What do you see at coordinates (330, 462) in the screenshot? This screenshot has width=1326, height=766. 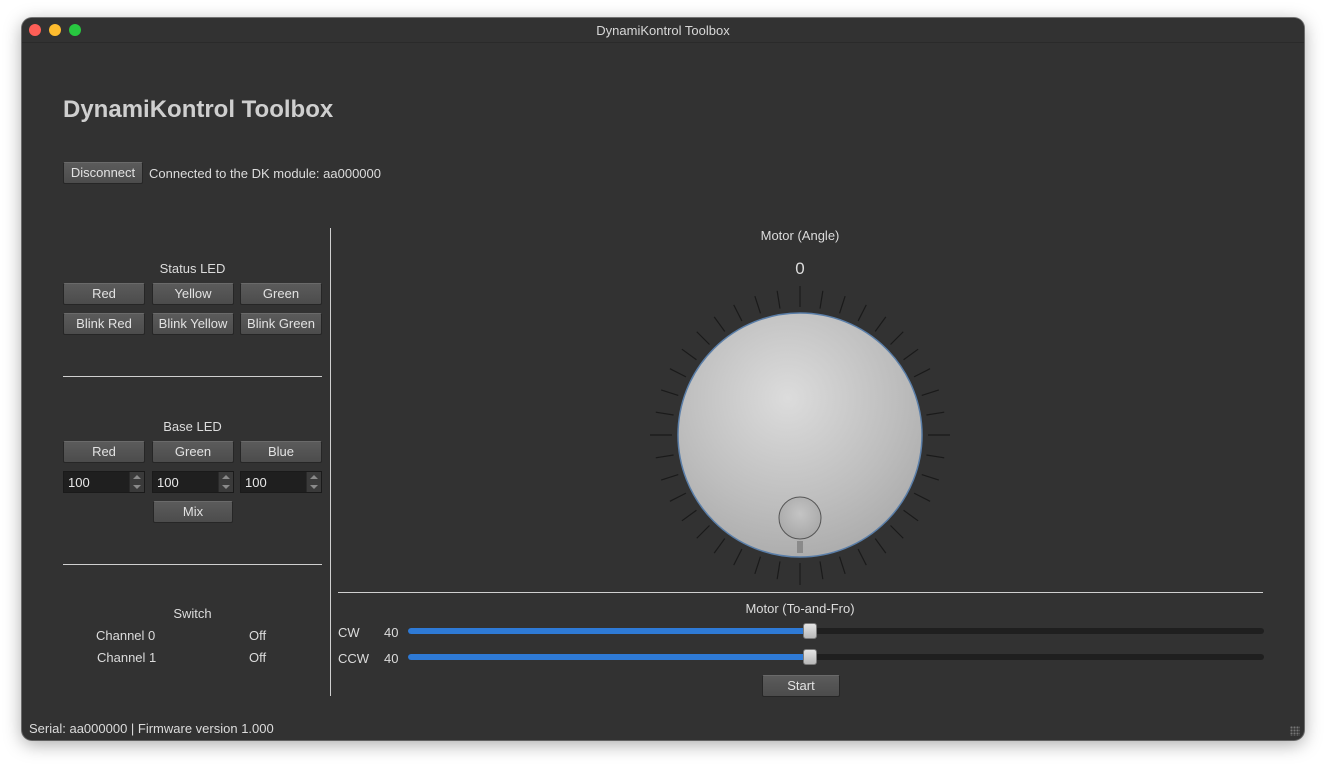 I see `panel-divider` at bounding box center [330, 462].